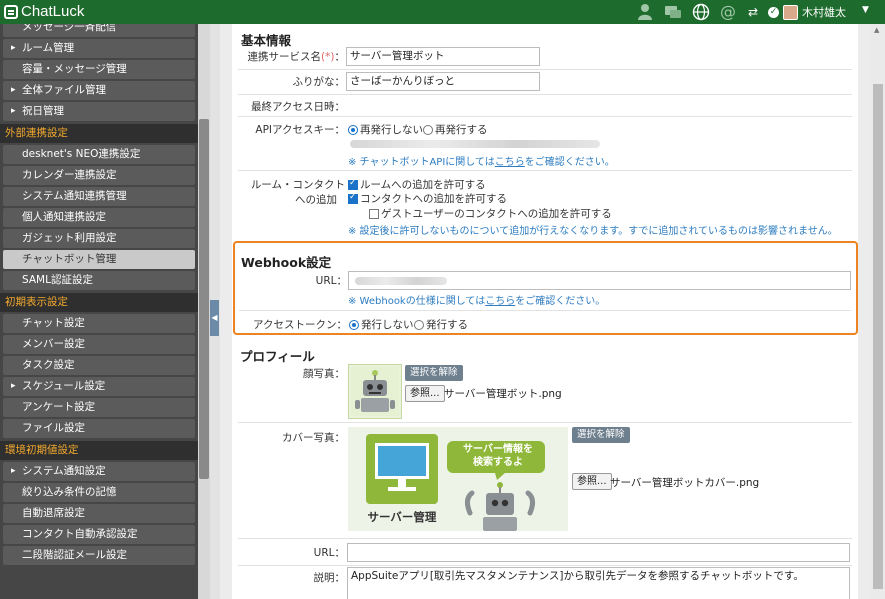  Describe the element at coordinates (48, 365) in the screenshot. I see `sidebar-item-label: タスク設定` at that location.